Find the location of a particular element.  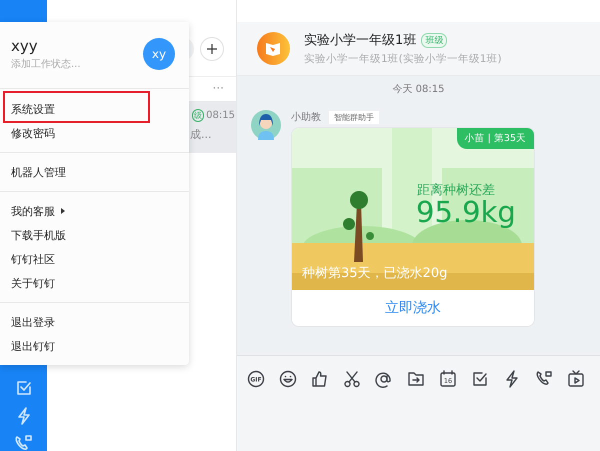

tv-icon is located at coordinates (576, 379).